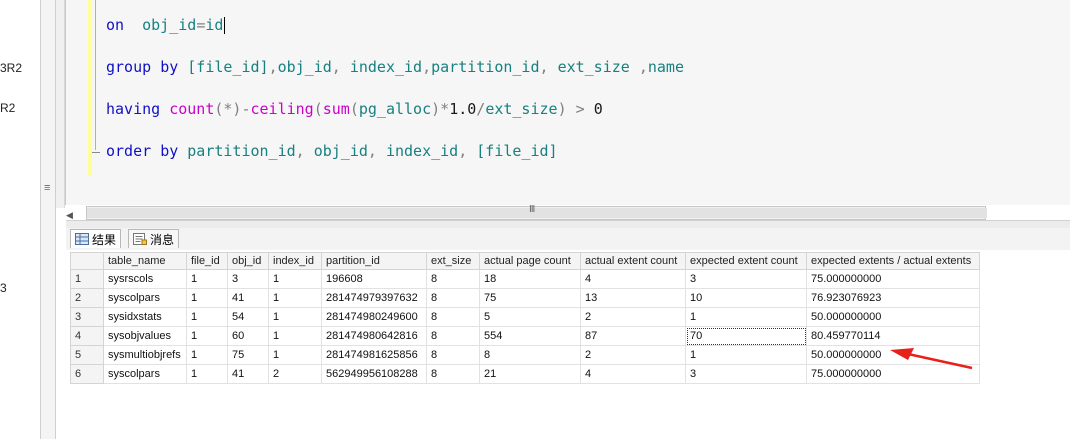 The image size is (1070, 439). Describe the element at coordinates (248, 261) in the screenshot. I see `column-header-obj-id: obj_id` at that location.